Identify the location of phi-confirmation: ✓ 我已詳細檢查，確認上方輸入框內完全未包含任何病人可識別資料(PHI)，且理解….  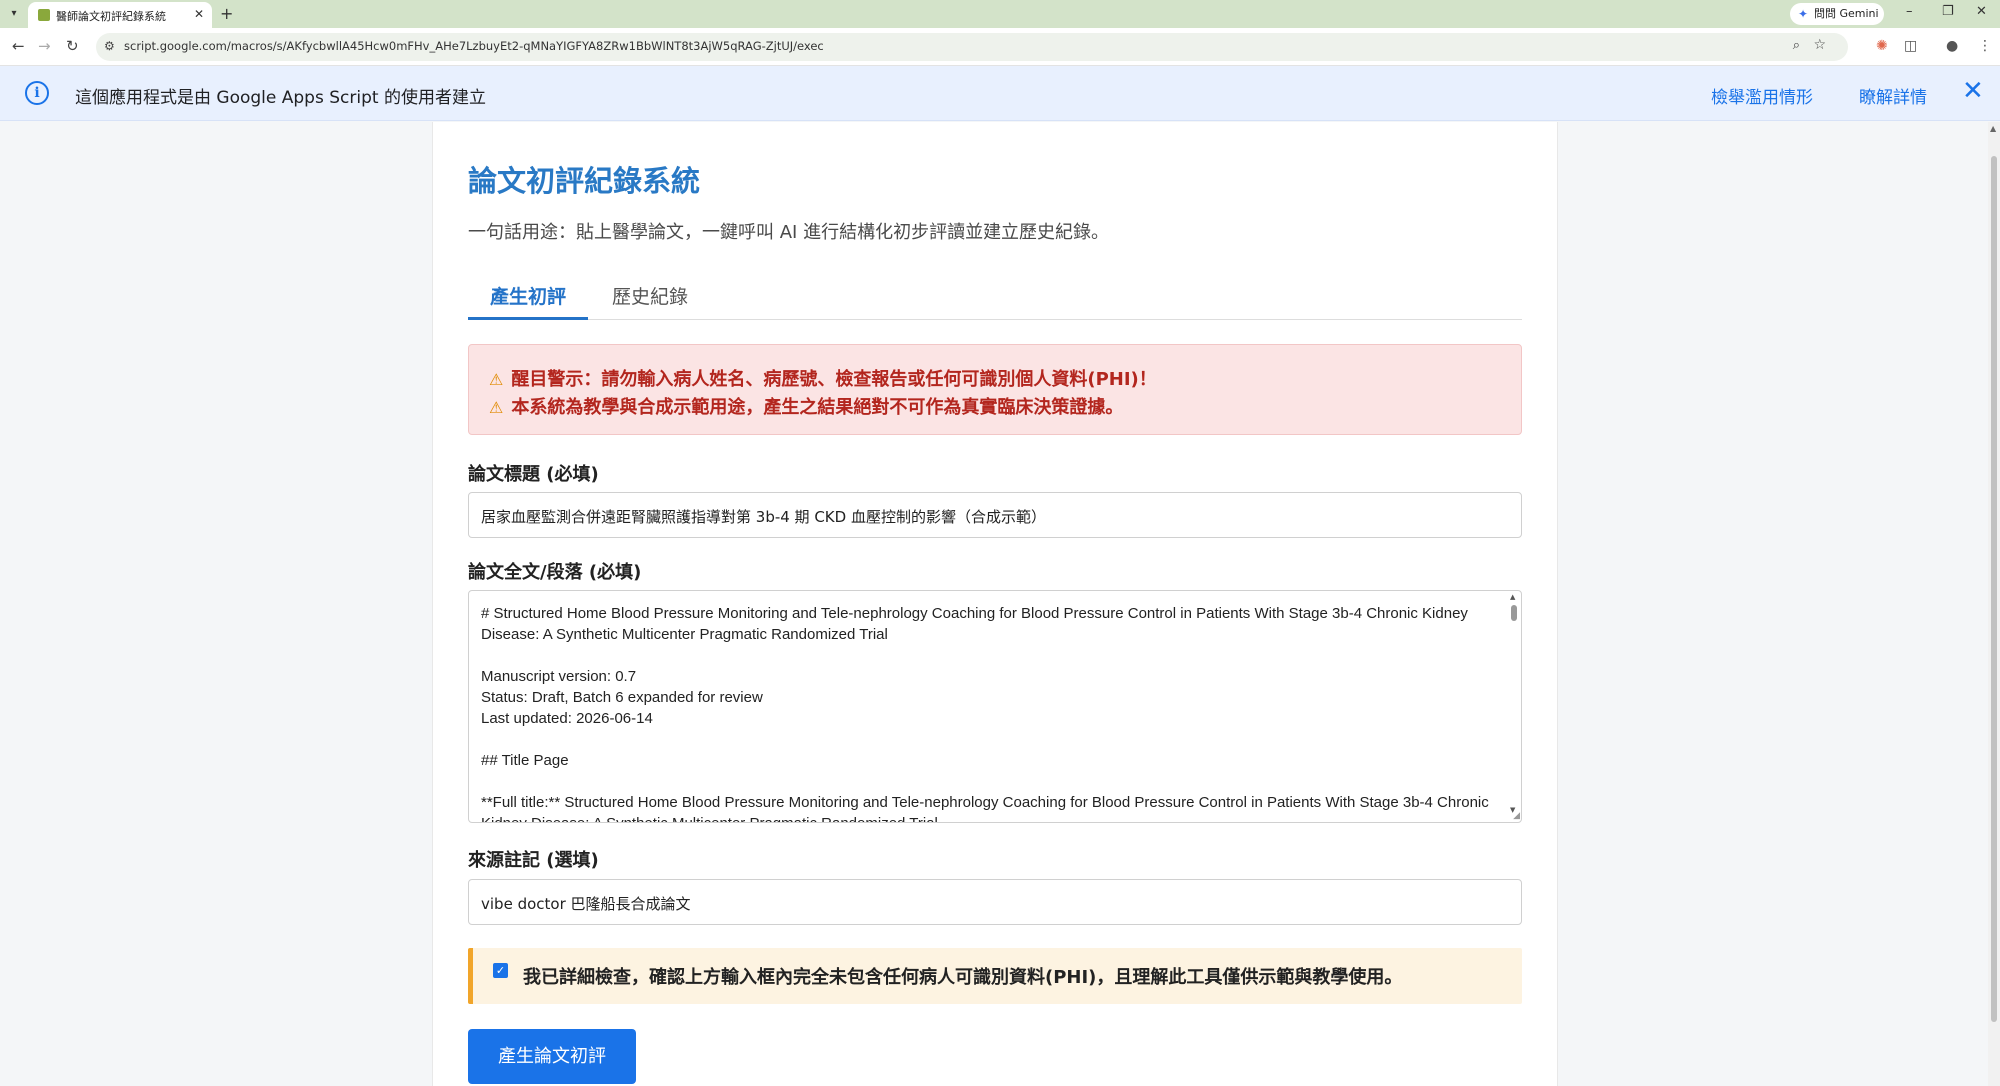
(995, 976).